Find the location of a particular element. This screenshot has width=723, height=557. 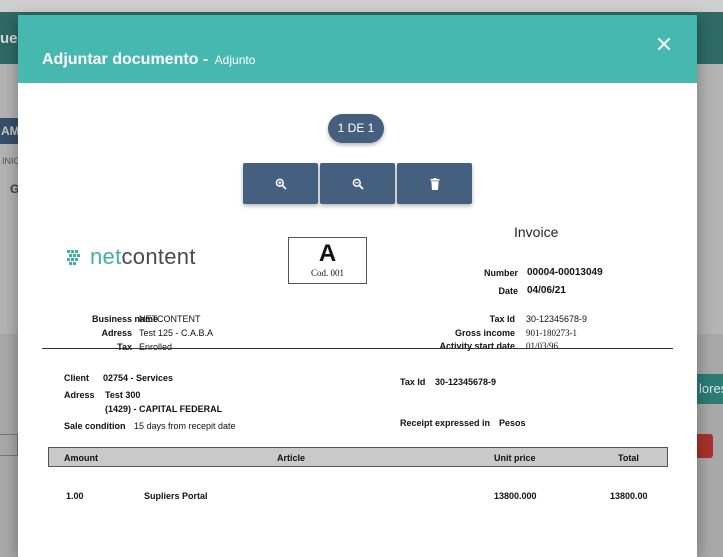

background-topbar is located at coordinates (361, 6).